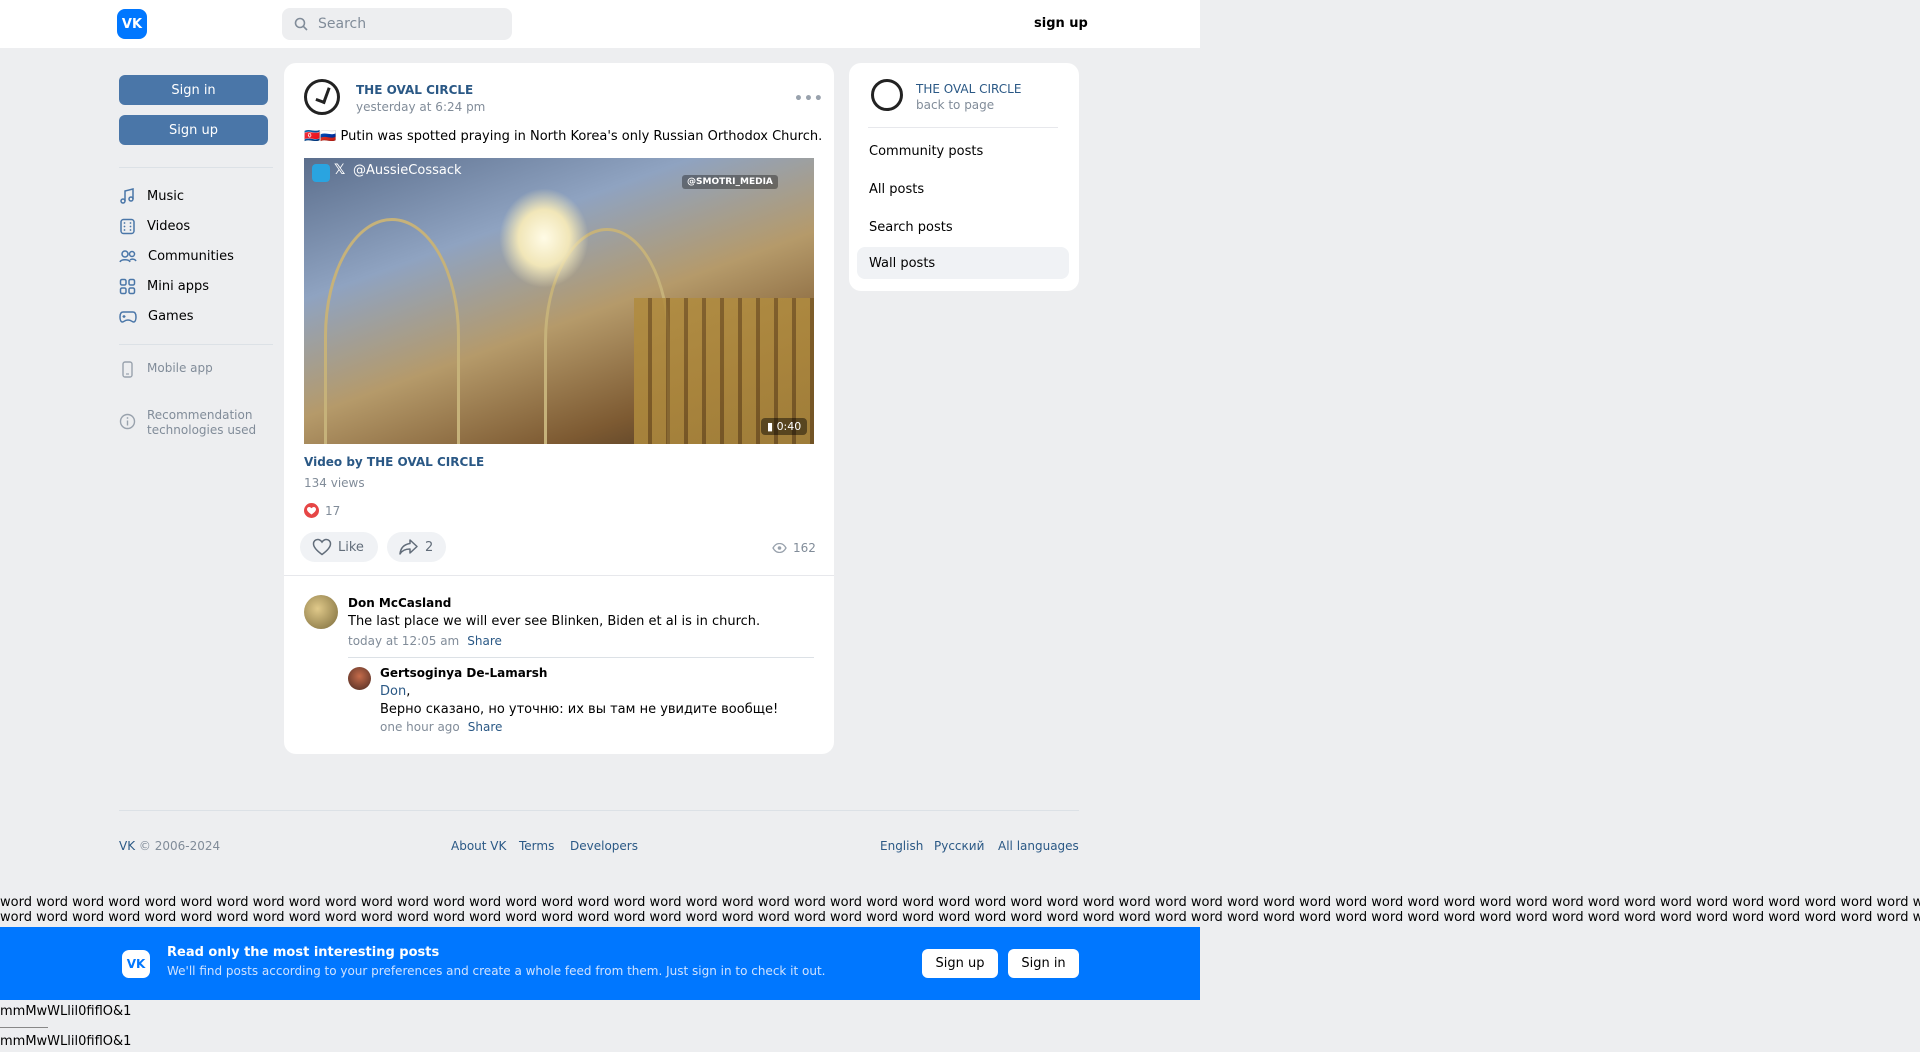 The height and width of the screenshot is (1052, 1920). I want to click on sidebar-item-label: Music, so click(165, 196).